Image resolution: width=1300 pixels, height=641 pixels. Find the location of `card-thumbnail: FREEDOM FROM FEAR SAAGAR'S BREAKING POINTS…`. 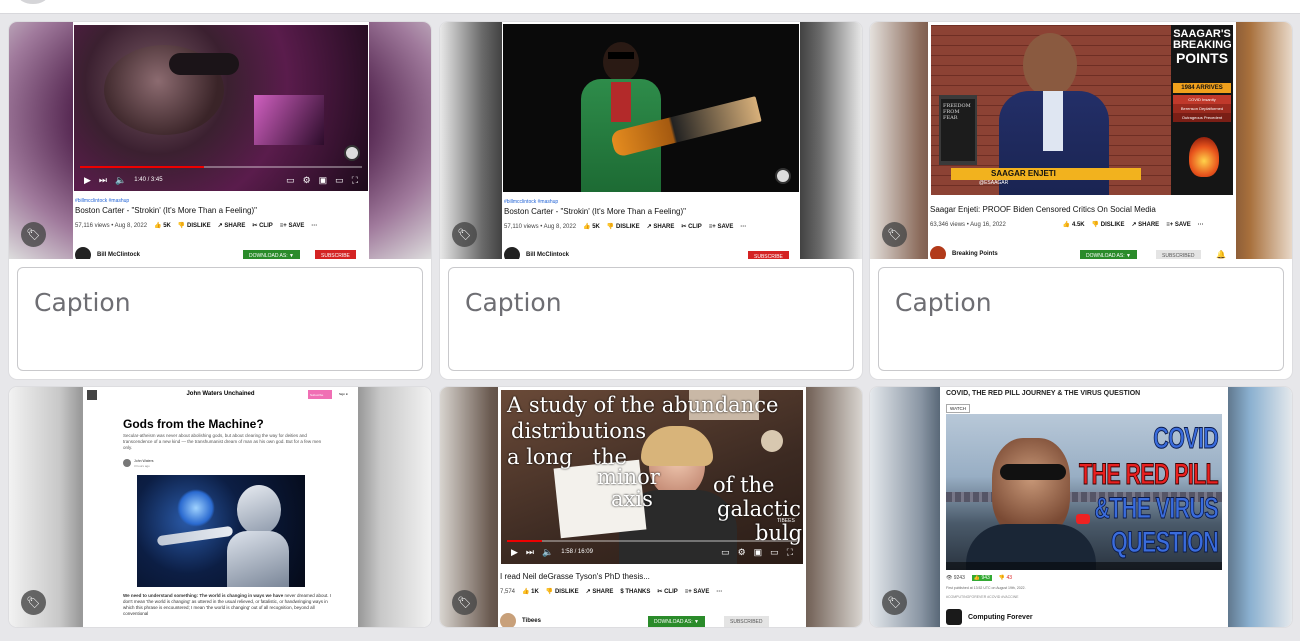

card-thumbnail: FREEDOM FROM FEAR SAAGAR'S BREAKING POINTS… is located at coordinates (1081, 140).